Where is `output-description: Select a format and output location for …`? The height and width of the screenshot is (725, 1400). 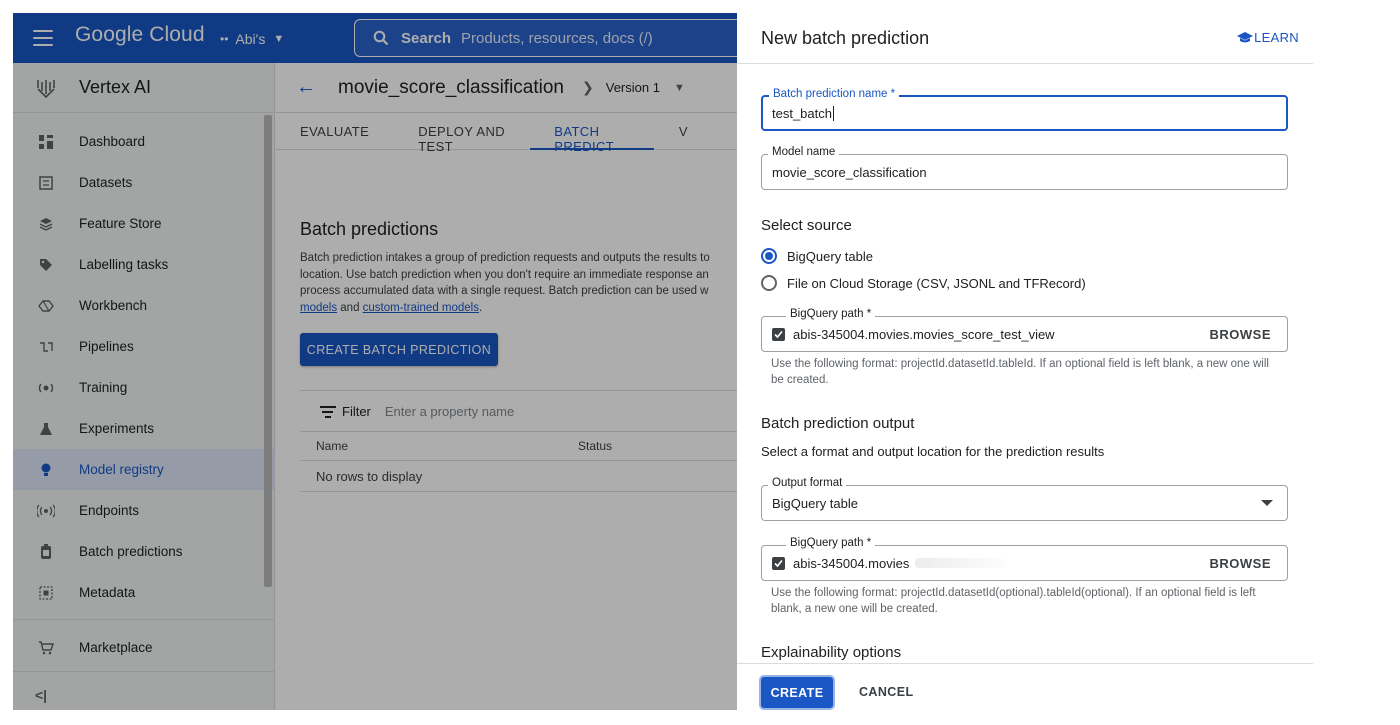
output-description: Select a format and output location for … is located at coordinates (933, 451).